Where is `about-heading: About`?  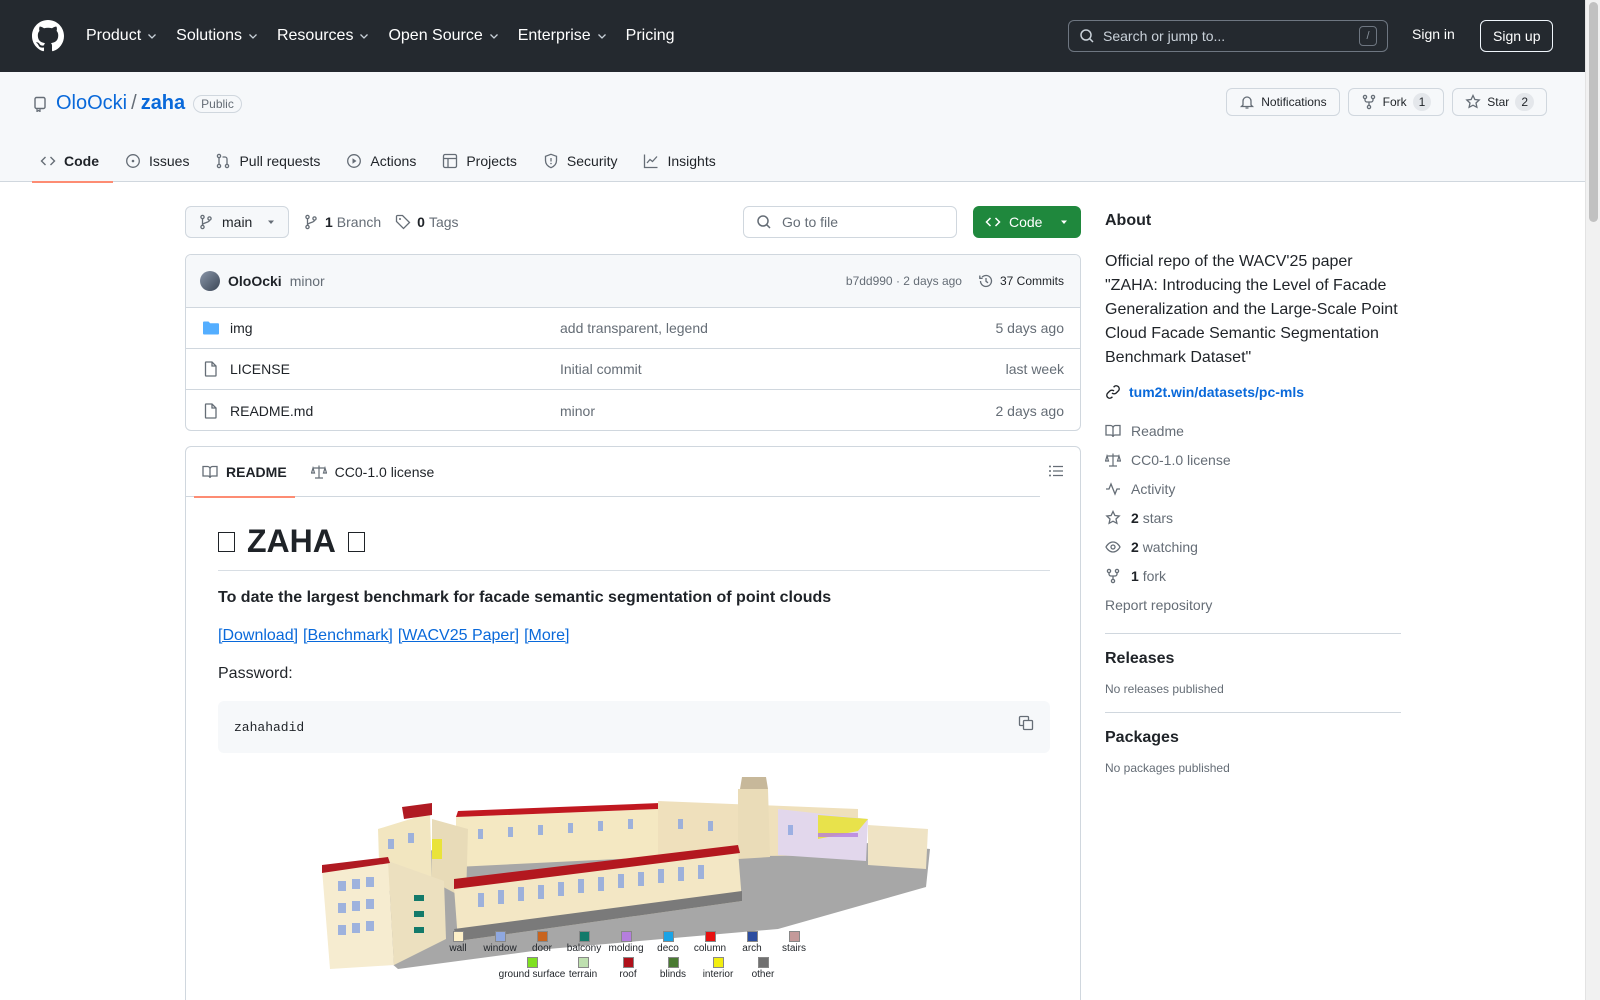 about-heading: About is located at coordinates (1128, 220).